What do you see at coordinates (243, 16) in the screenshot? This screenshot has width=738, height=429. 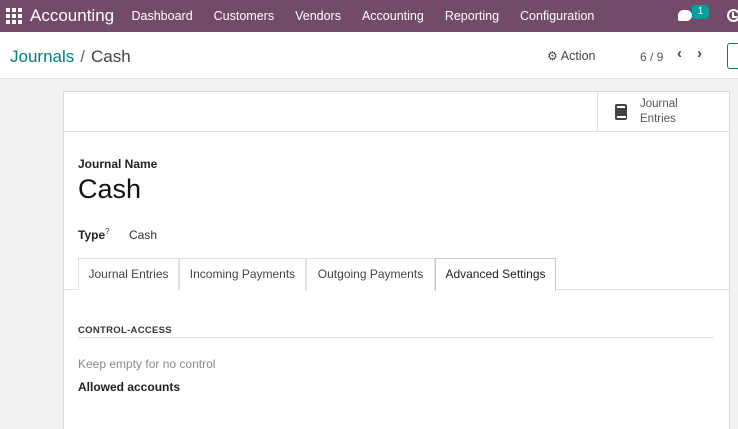 I see `menu-item-customers: Customers` at bounding box center [243, 16].